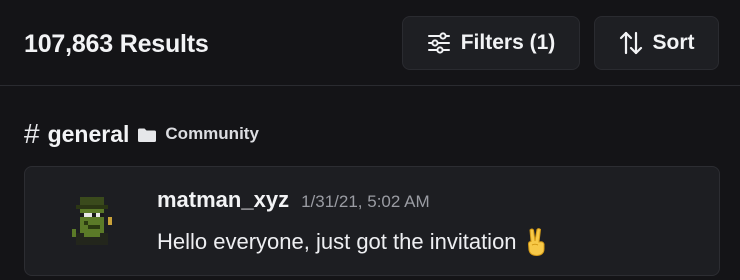 This screenshot has height=280, width=740. What do you see at coordinates (293, 200) in the screenshot?
I see `message-header: matman_xyz 1/31/21, 5:02 AM` at bounding box center [293, 200].